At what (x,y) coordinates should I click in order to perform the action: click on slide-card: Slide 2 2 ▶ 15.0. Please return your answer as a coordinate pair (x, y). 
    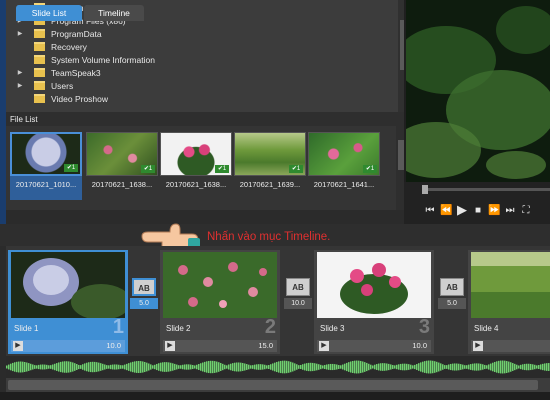
    Looking at the image, I should click on (220, 302).